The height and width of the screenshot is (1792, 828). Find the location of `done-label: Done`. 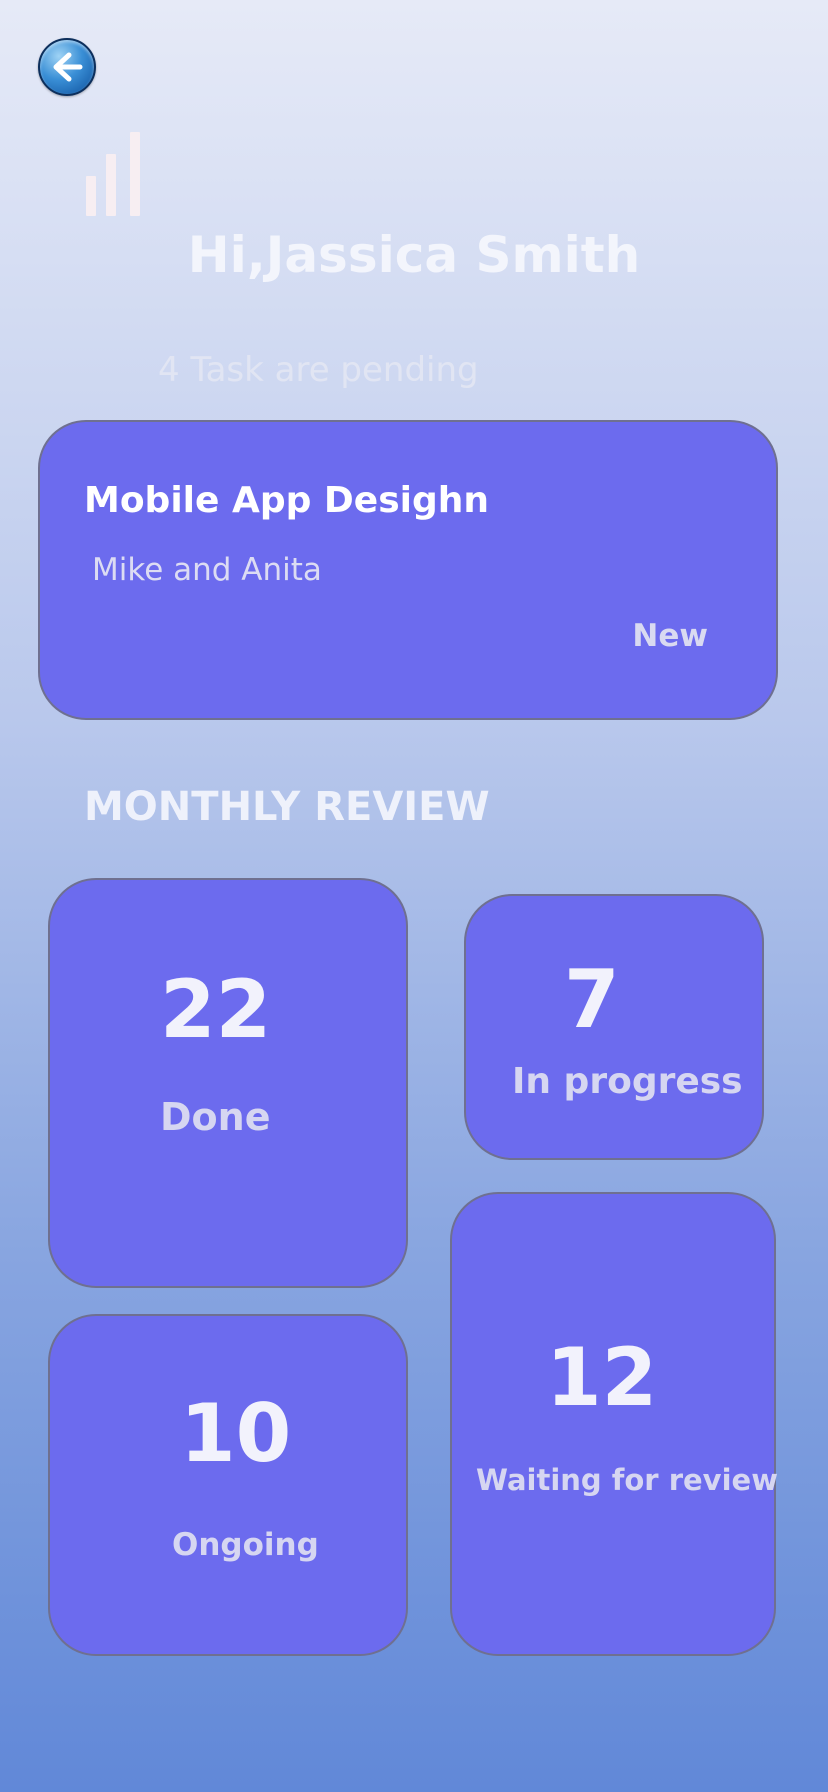

done-label: Done is located at coordinates (215, 1117).